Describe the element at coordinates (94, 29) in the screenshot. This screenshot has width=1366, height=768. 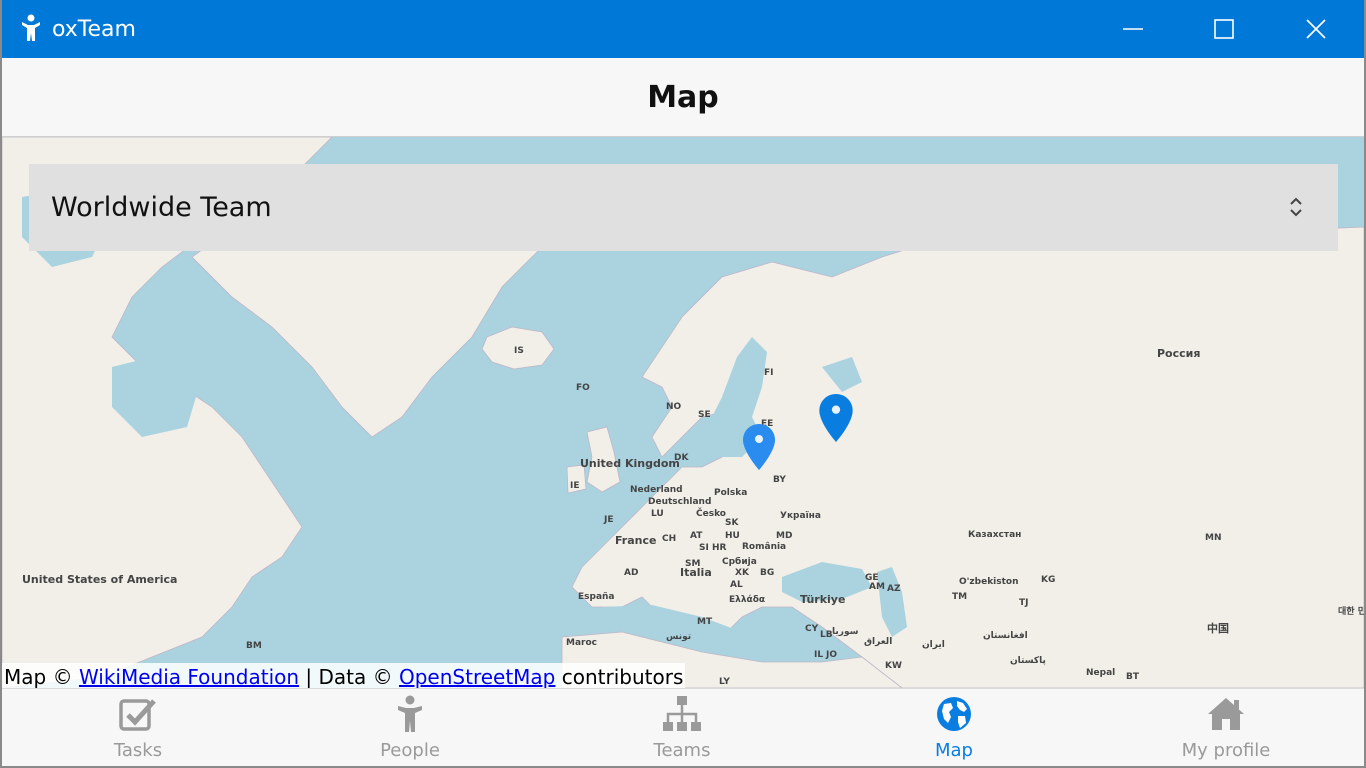
I see `app-title: oxTeam` at that location.